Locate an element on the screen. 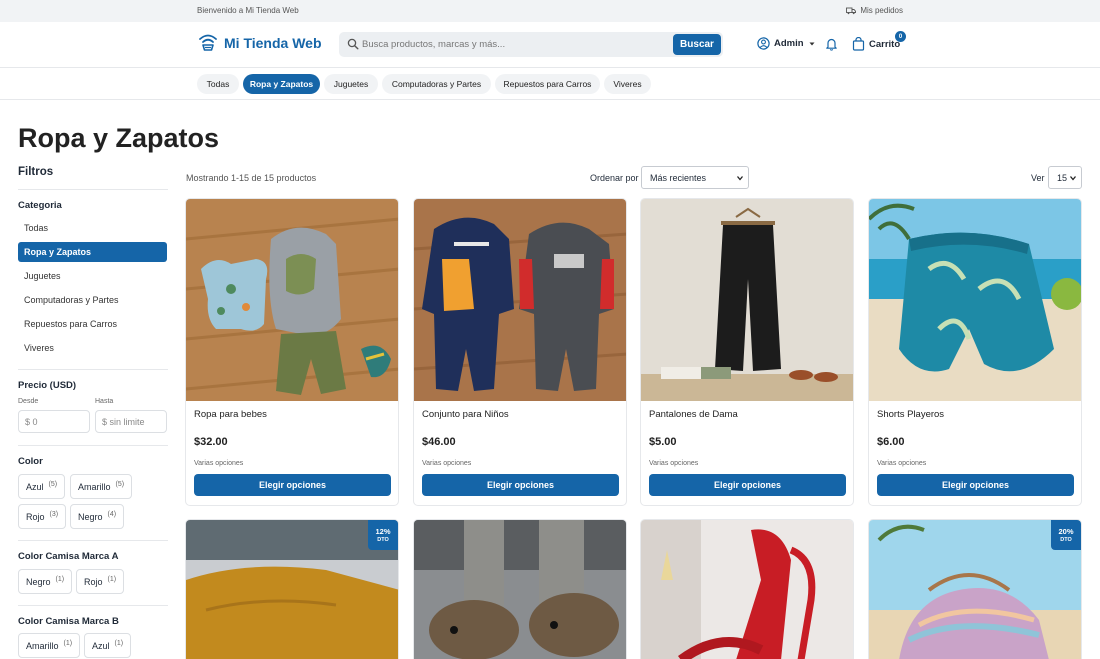 The image size is (1100, 659). results-count: Mostrando 1-15 de 15 productos is located at coordinates (251, 178).